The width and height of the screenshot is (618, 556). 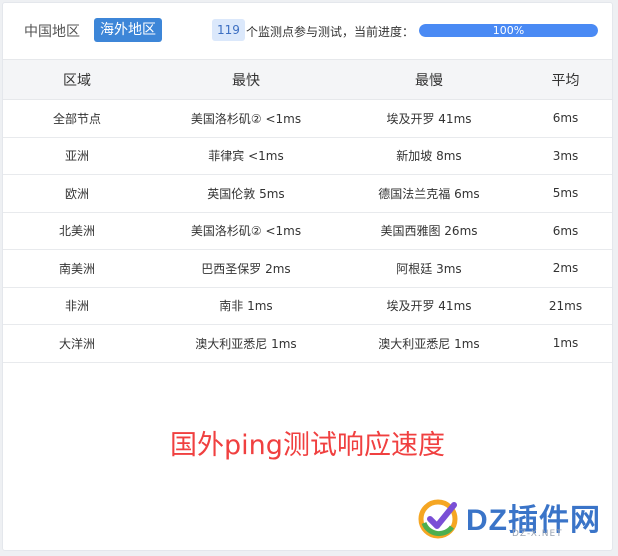 I want to click on cell-region: 全部节点, so click(x=77, y=118).